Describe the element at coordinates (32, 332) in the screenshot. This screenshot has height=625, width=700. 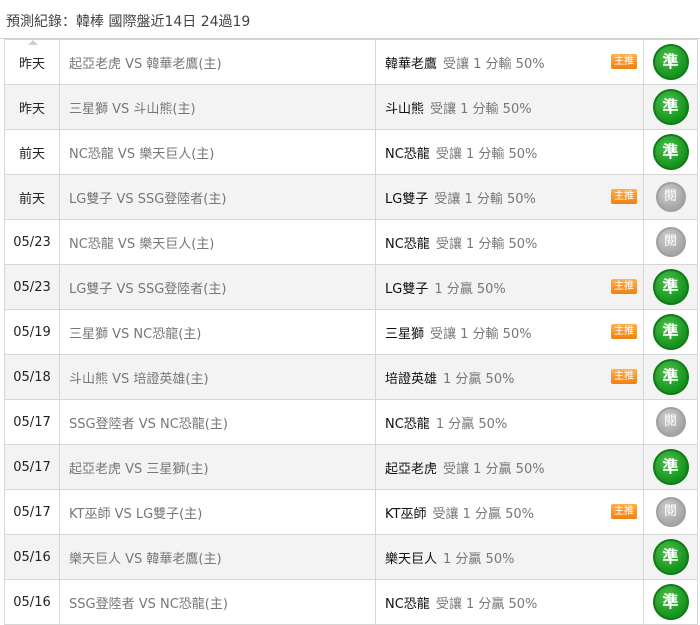
I see `date-cell: 05/19` at that location.